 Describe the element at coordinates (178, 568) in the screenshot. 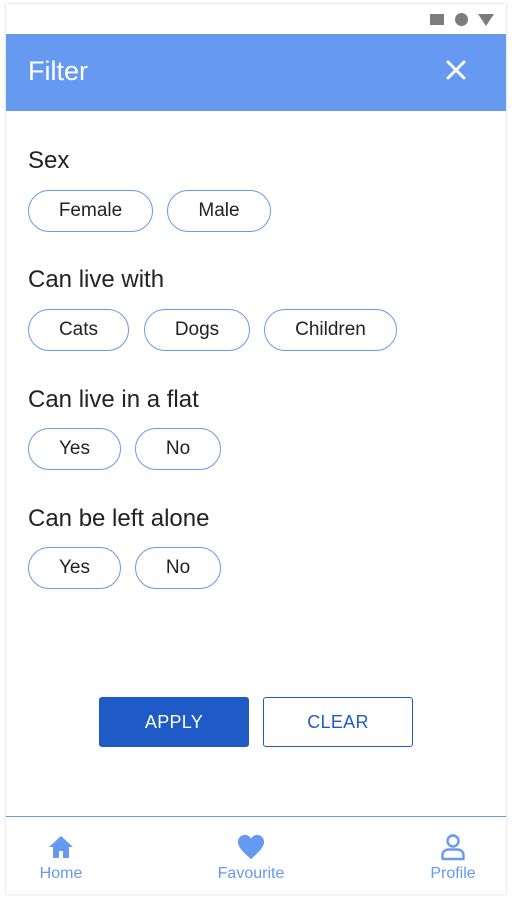

I see `chip-alone-no: No` at that location.